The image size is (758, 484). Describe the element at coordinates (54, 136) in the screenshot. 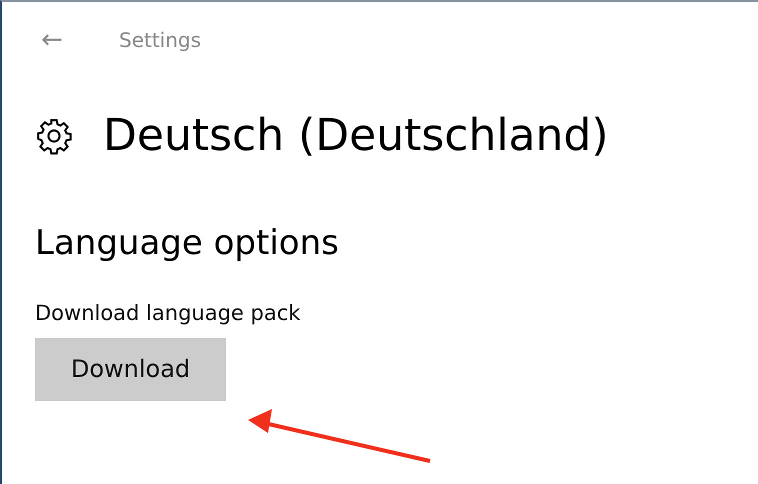

I see `settings-icon` at that location.